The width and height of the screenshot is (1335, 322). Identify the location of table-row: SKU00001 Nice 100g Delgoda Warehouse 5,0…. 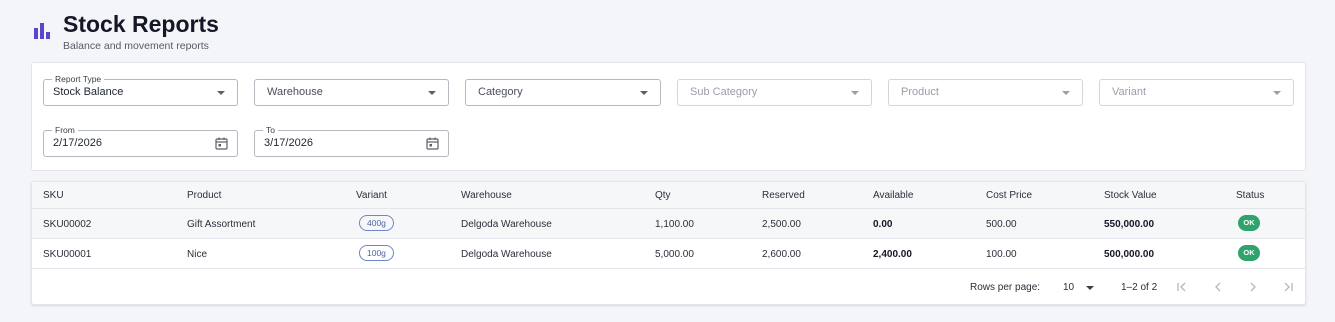
(668, 254).